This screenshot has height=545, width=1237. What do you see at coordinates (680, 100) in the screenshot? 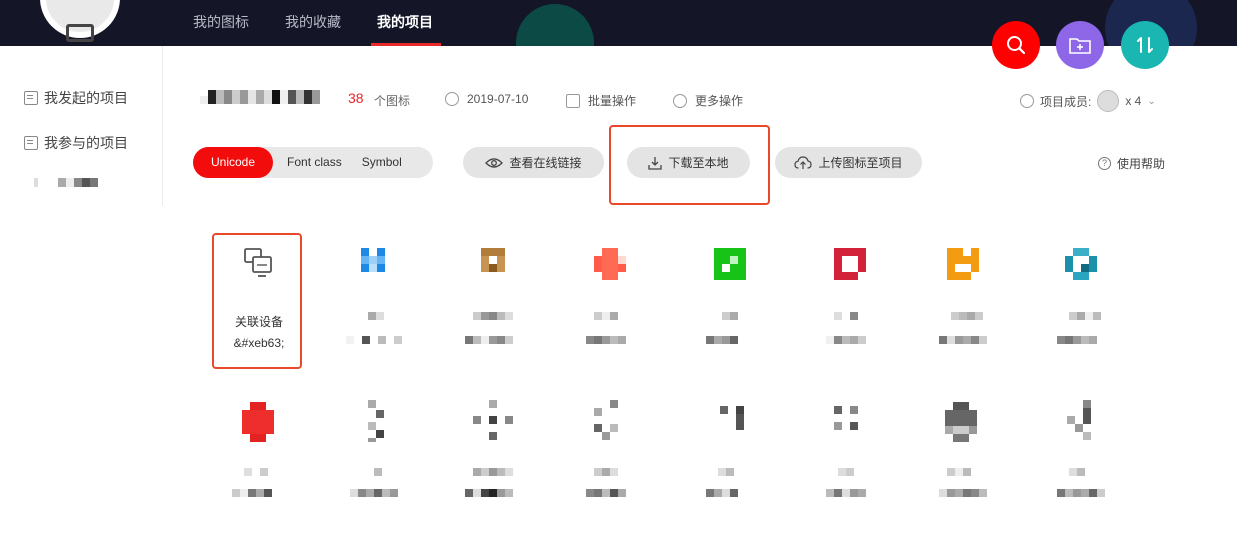
I see `more-dots-icon` at bounding box center [680, 100].